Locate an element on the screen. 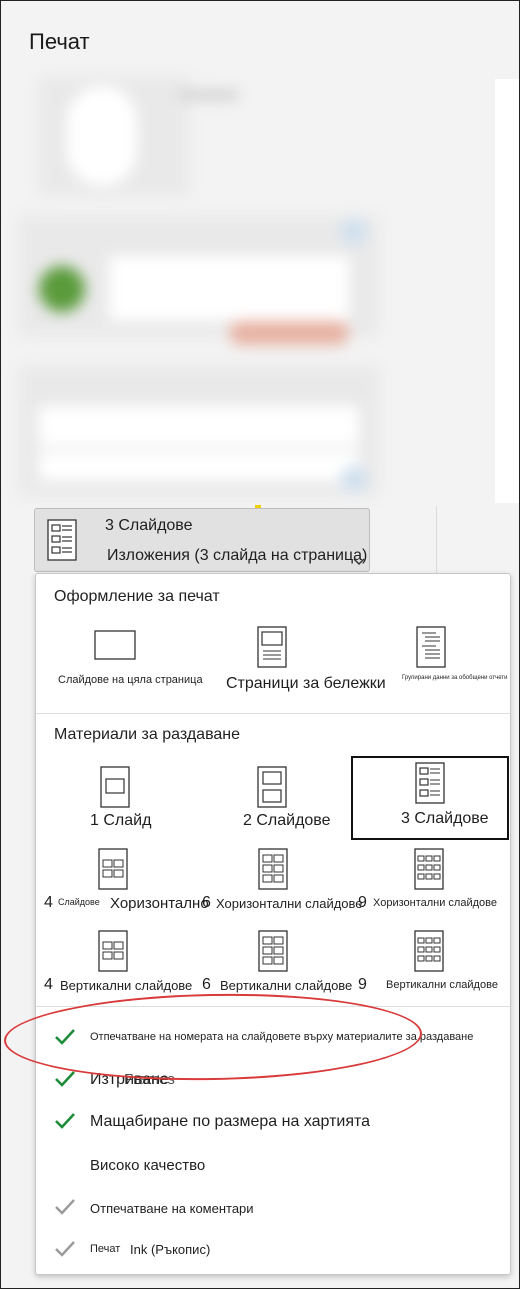 This screenshot has width=520, height=1289. handout-4-vertical: 4 Вертикални слайдове is located at coordinates (125, 959).